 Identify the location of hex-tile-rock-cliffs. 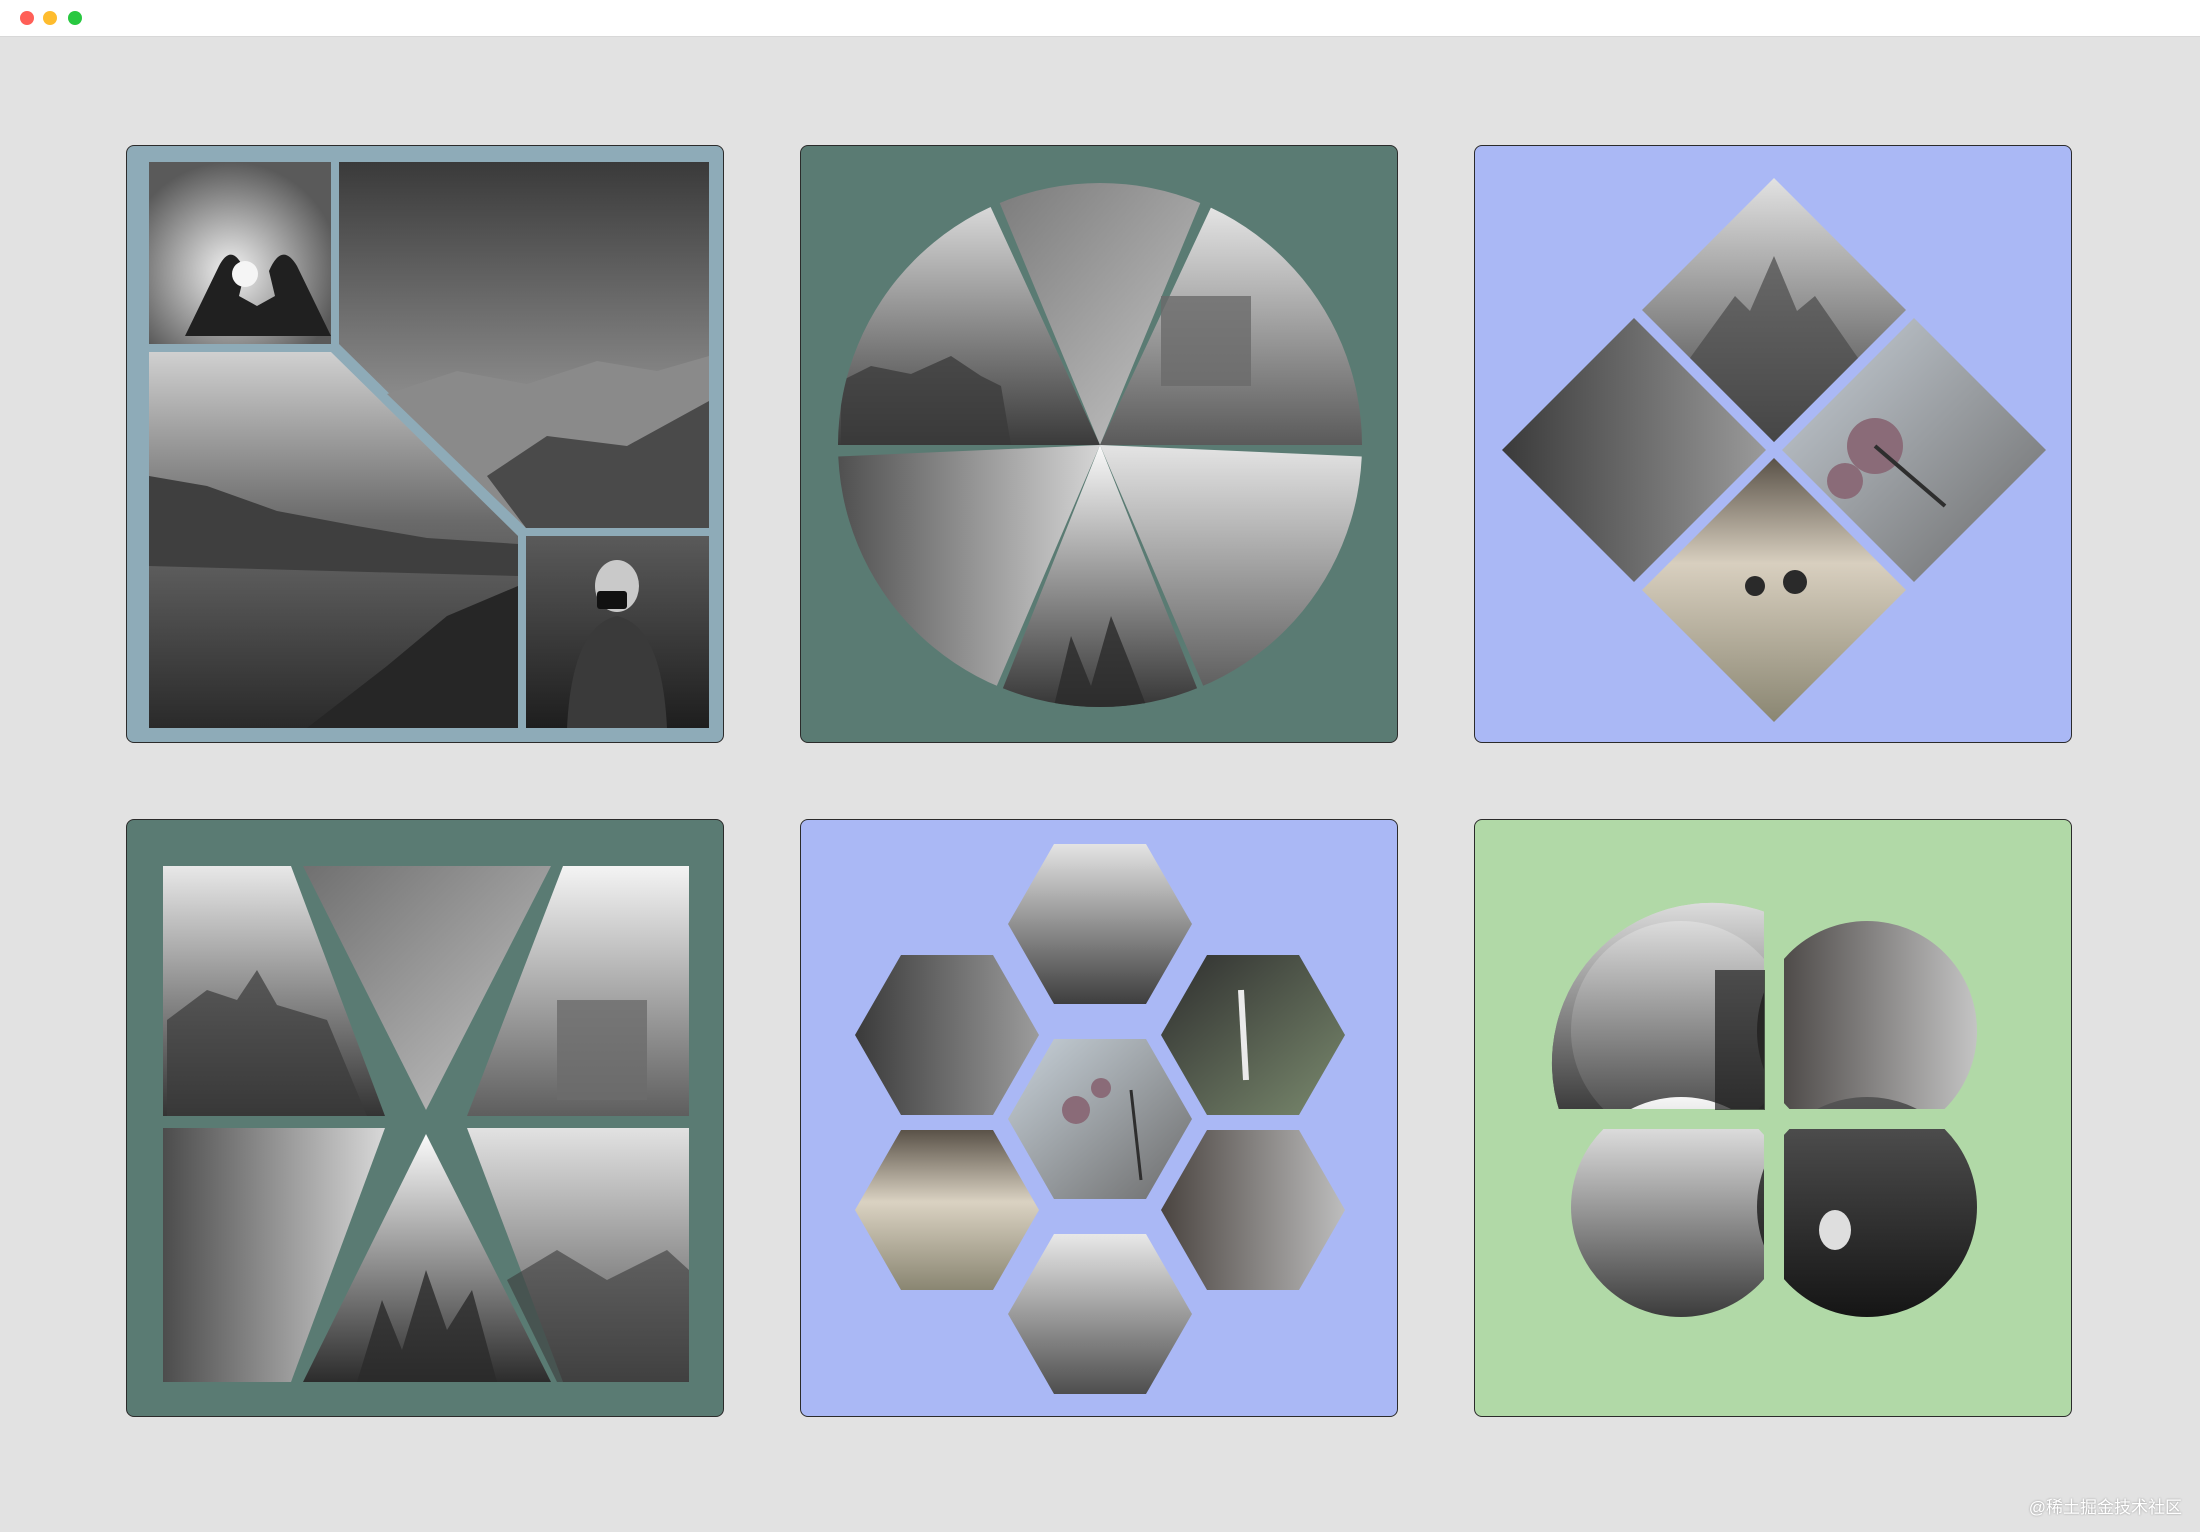
(947, 1035).